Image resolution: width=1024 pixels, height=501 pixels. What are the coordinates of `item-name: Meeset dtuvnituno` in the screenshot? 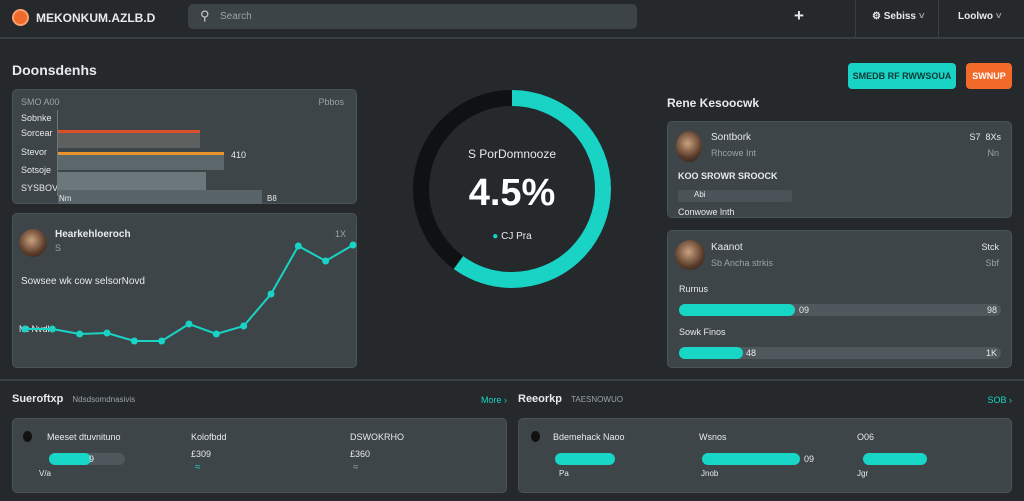 It's located at (84, 437).